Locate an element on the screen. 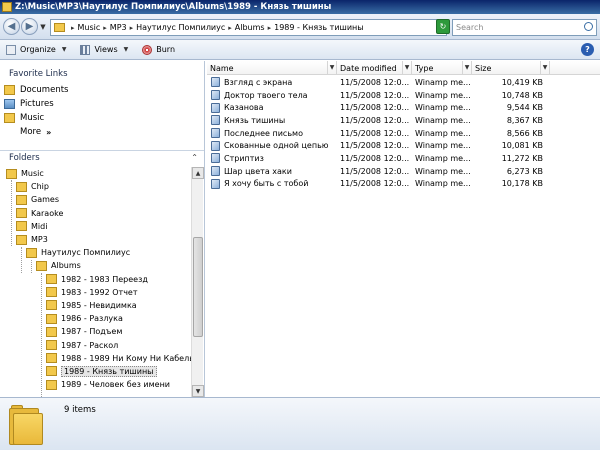 The height and width of the screenshot is (450, 600). more-links-button: More » is located at coordinates (36, 132).